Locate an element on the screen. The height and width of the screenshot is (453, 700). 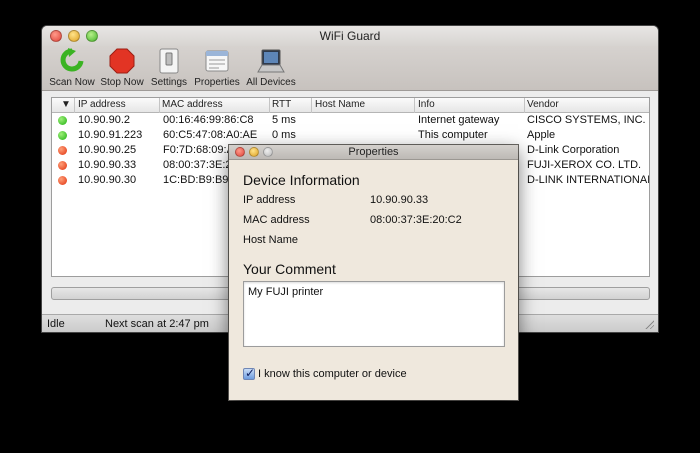
cell-ip: 10.90.90.33 is located at coordinates (107, 165).